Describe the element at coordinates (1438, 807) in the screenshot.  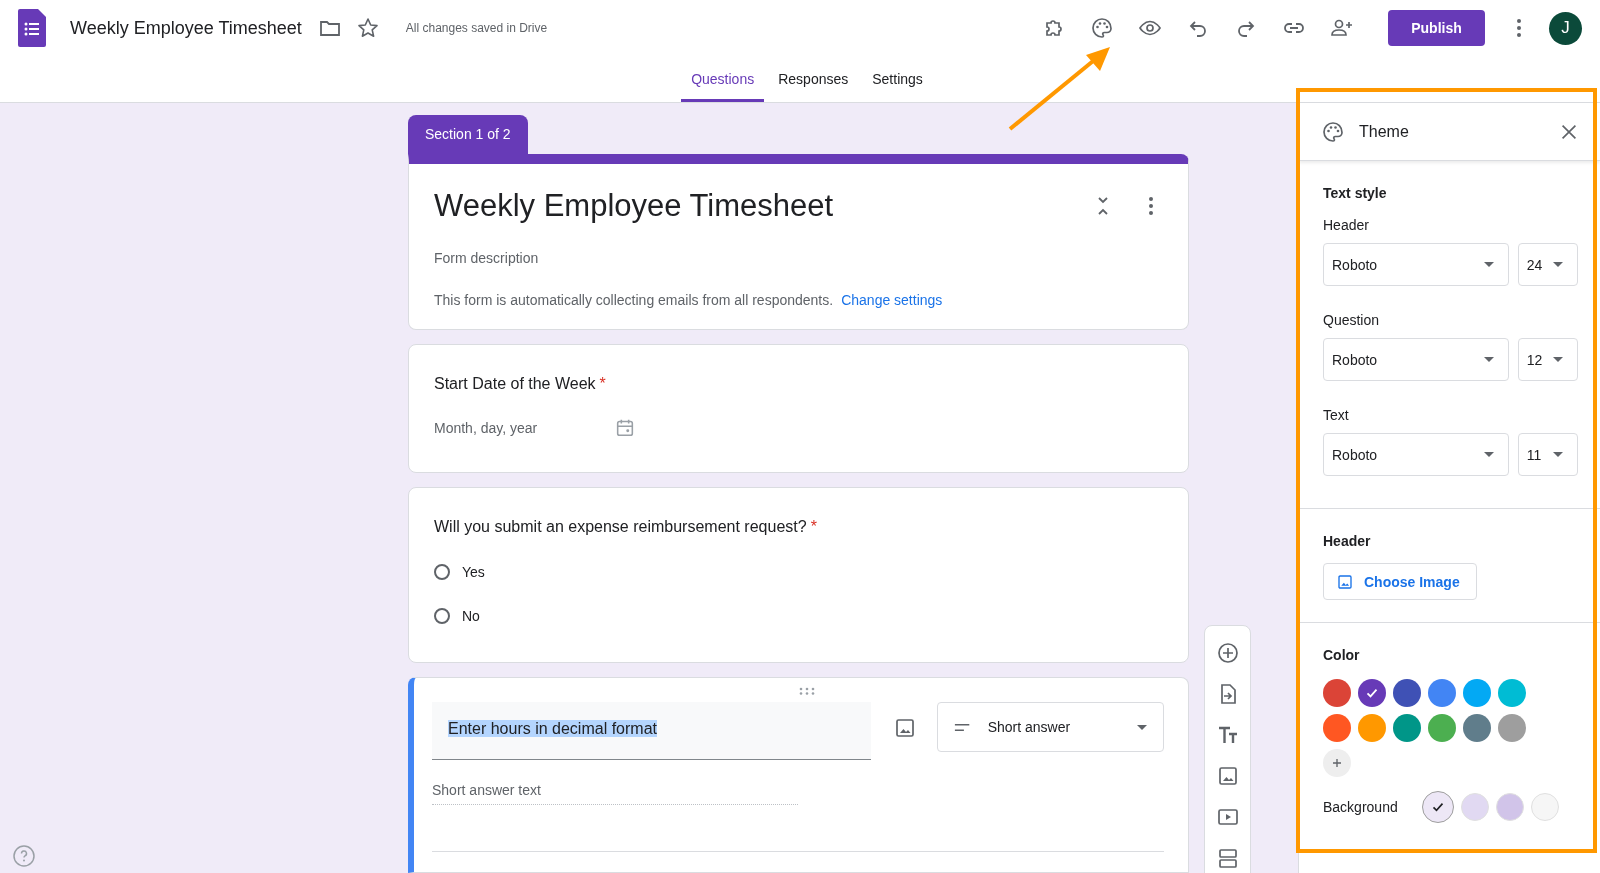
I see `background-swatch` at that location.